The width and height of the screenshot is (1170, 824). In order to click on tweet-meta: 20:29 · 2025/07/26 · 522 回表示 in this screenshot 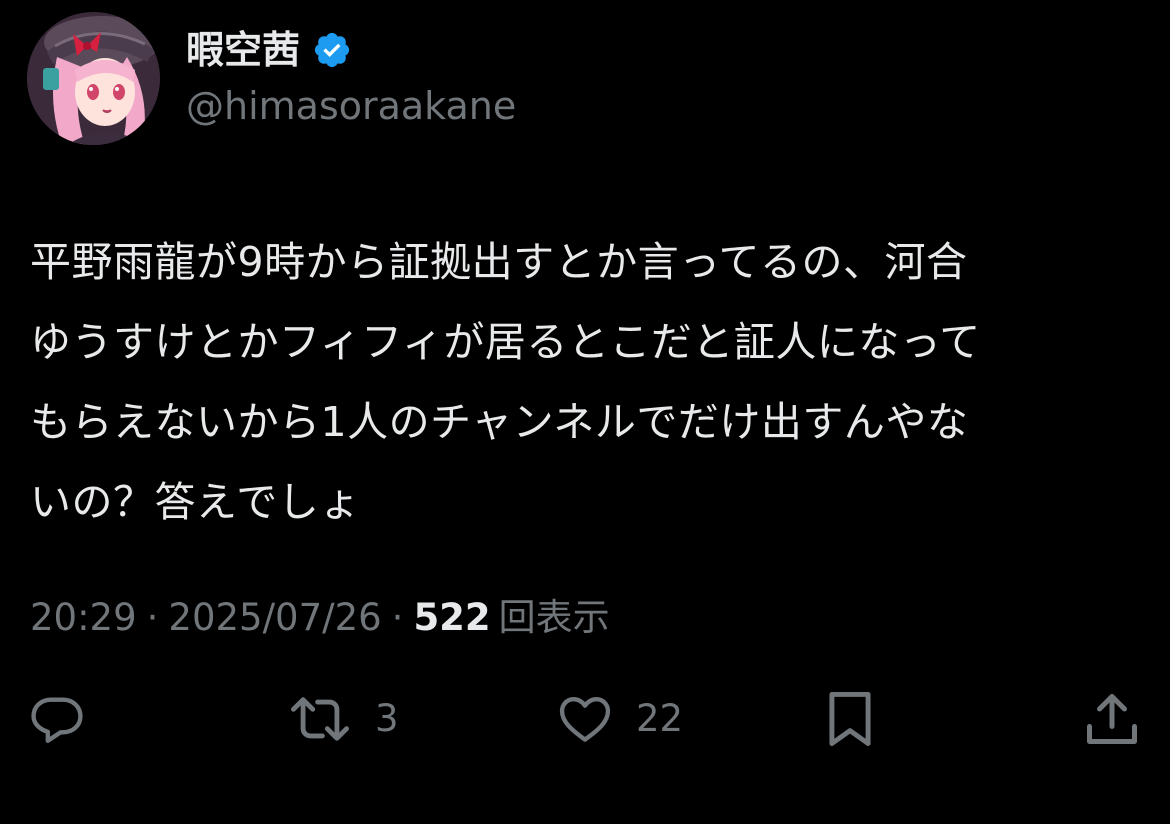, I will do `click(320, 618)`.